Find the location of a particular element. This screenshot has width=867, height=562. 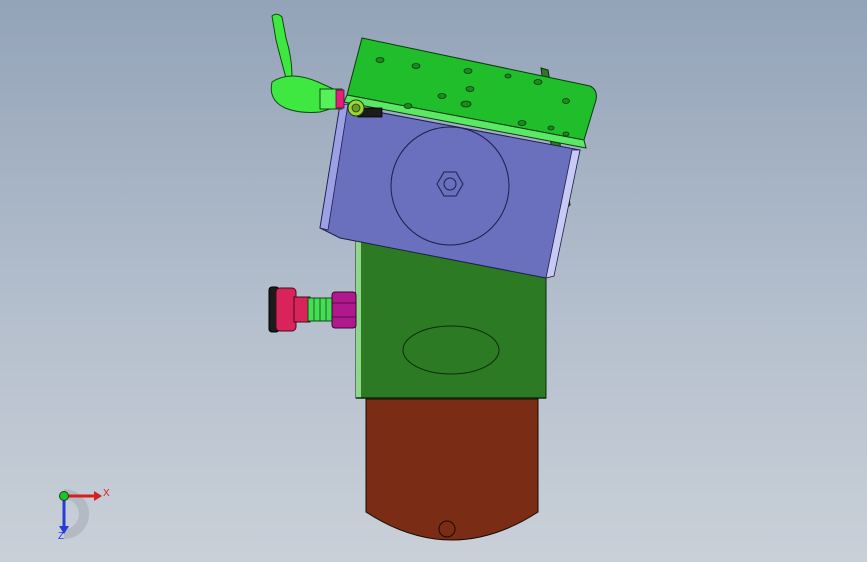

base-plate is located at coordinates (452, 469).